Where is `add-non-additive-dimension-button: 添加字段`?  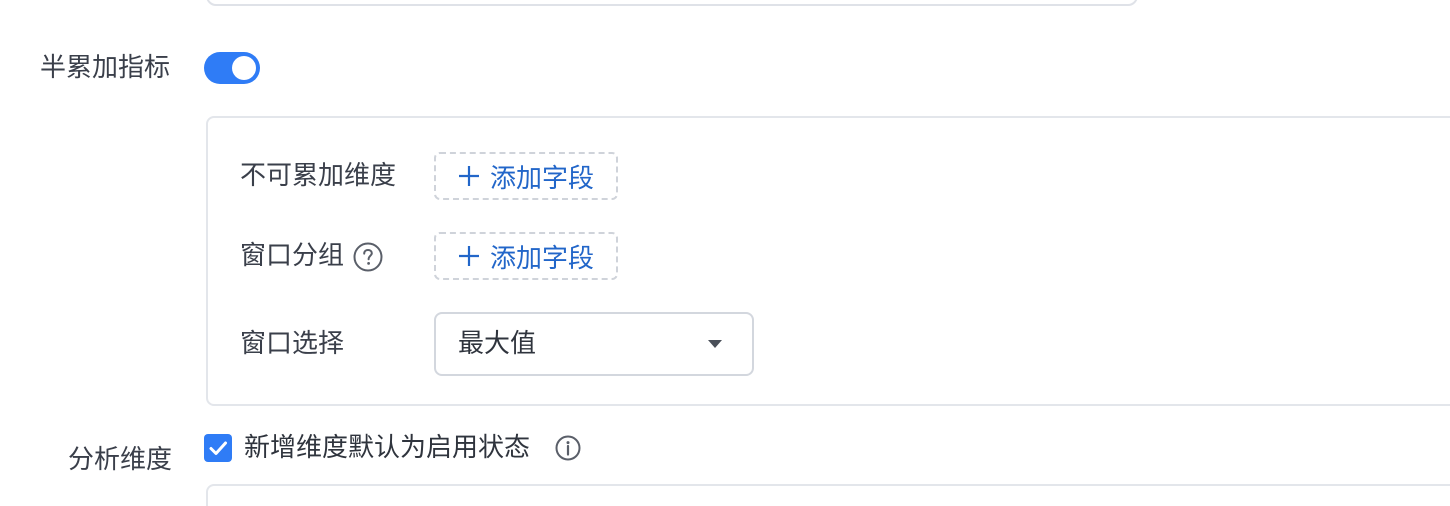
add-non-additive-dimension-button: 添加字段 is located at coordinates (526, 176).